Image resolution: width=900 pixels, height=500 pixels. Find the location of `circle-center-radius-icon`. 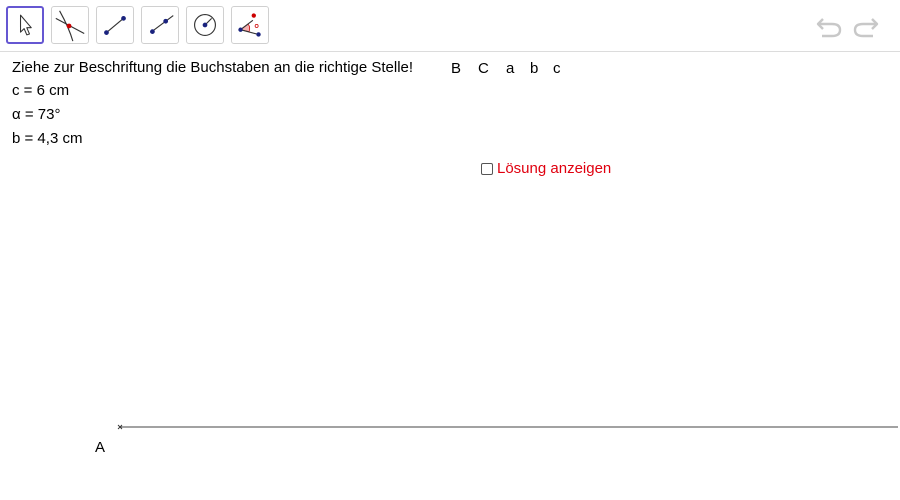

circle-center-radius-icon is located at coordinates (205, 25).